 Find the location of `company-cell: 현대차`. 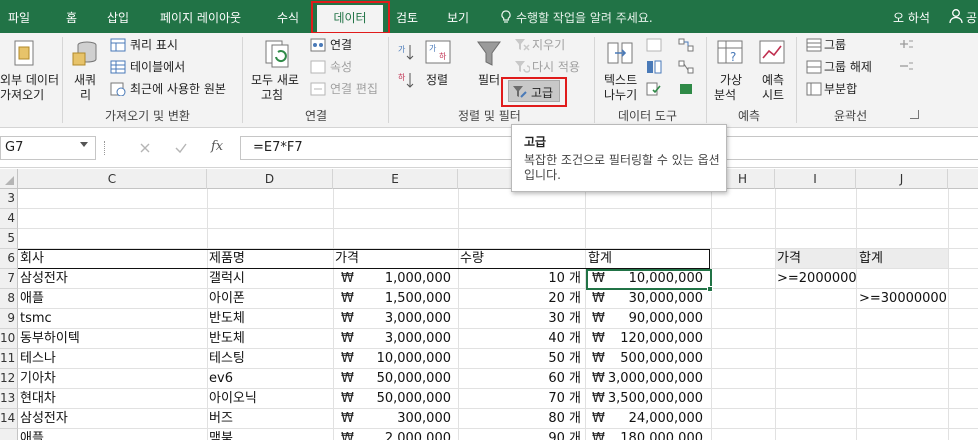

company-cell: 현대차 is located at coordinates (38, 399).